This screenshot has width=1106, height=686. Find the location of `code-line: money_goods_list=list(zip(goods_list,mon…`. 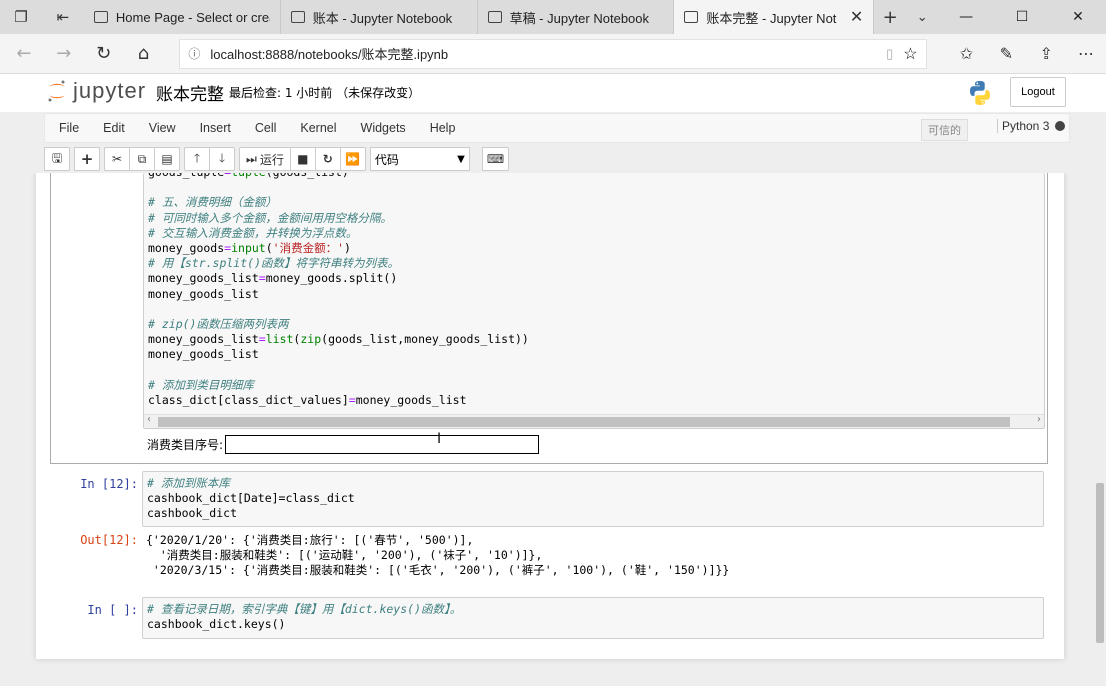

code-line: money_goods_list=list(zip(goods_list,mon… is located at coordinates (338, 339).